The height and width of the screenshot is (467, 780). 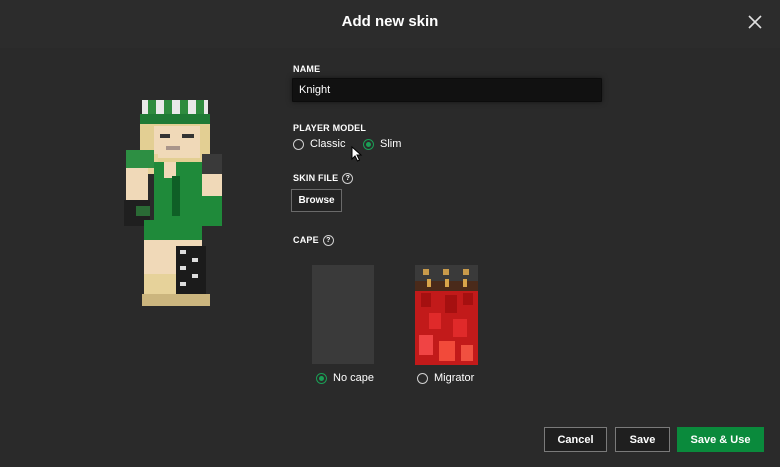 What do you see at coordinates (390, 21) in the screenshot?
I see `dialog-title: Add new skin` at bounding box center [390, 21].